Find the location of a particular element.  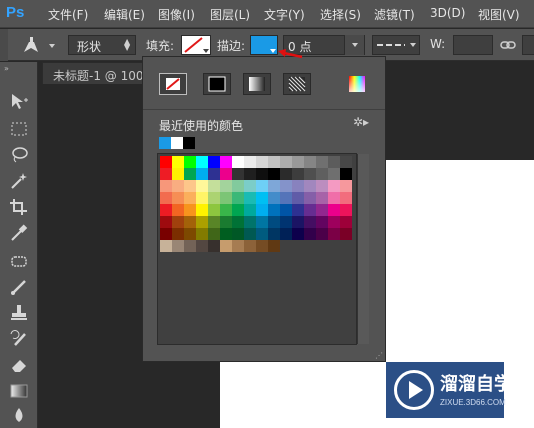

stroke-type-select is located at coordinates (396, 45).